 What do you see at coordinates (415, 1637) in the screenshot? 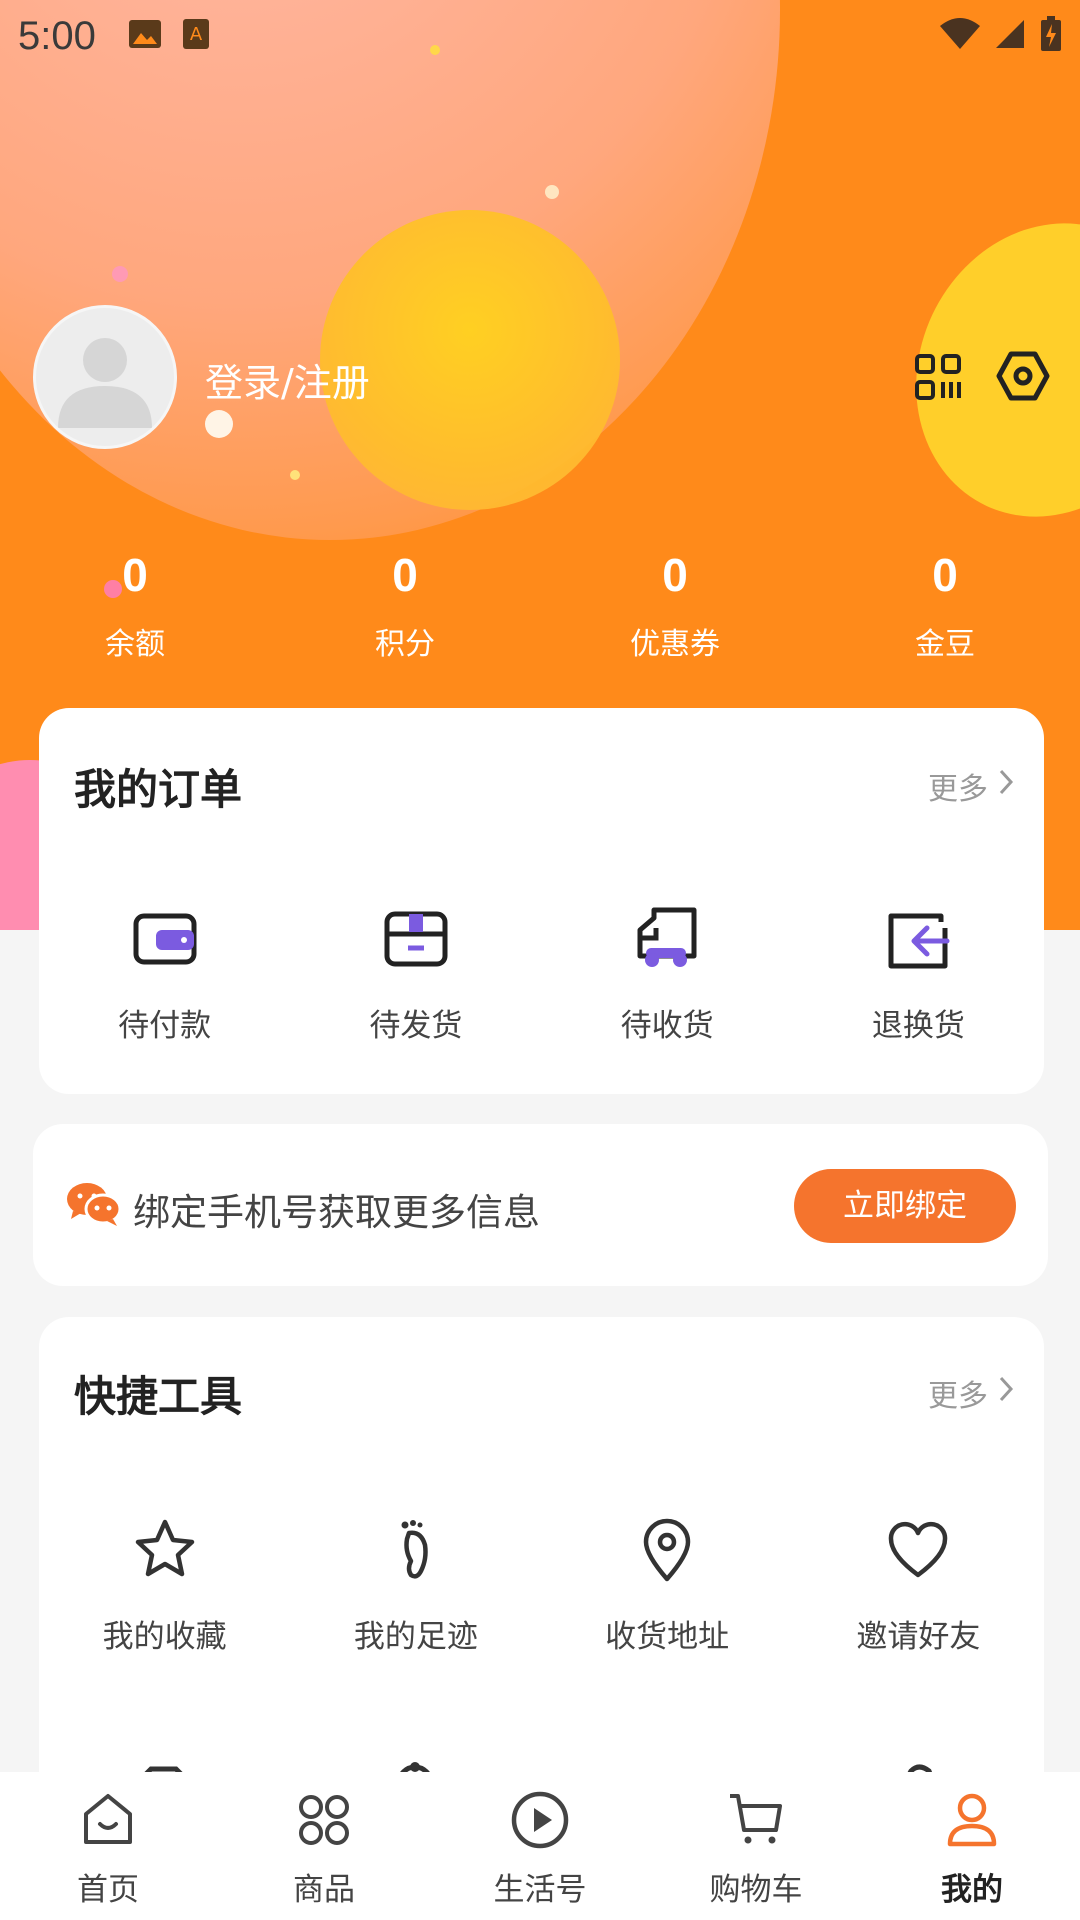
I see `tool-label: 我的足迹` at bounding box center [415, 1637].